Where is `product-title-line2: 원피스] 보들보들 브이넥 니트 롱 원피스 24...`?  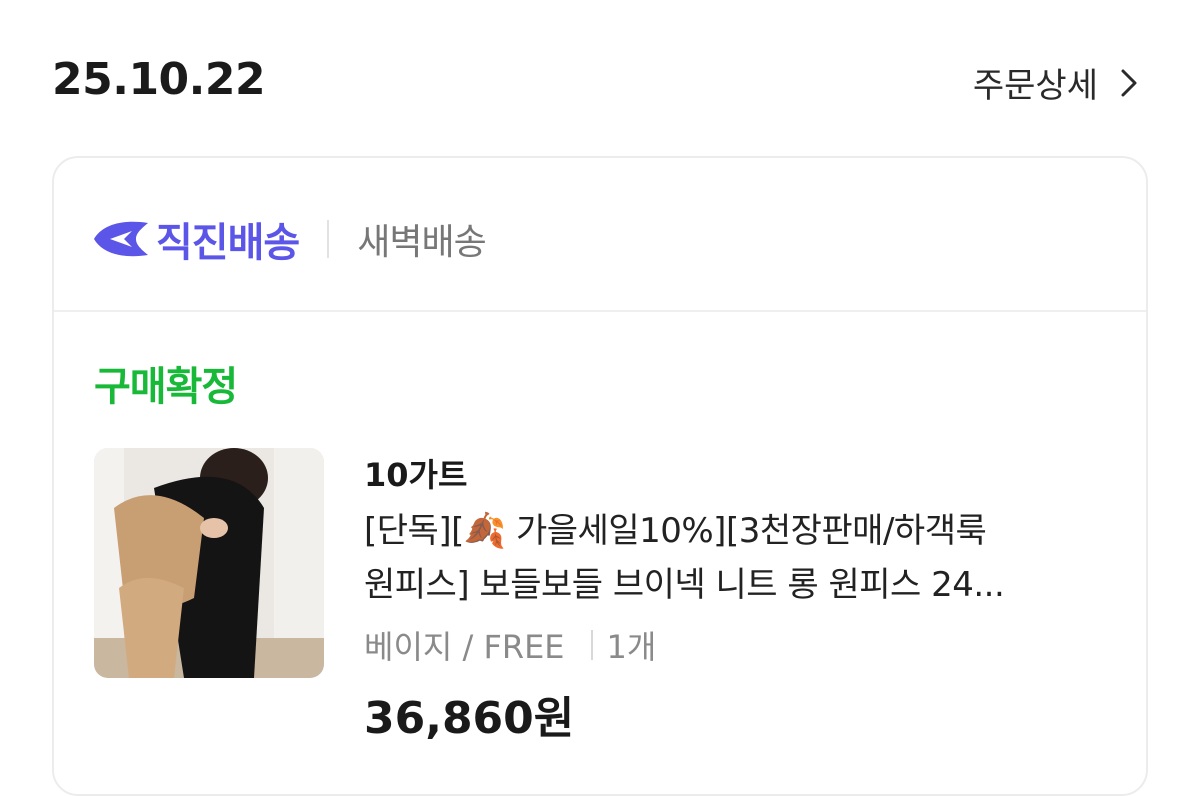
product-title-line2: 원피스] 보들보들 브이넥 니트 롱 원피스 24... is located at coordinates (684, 585).